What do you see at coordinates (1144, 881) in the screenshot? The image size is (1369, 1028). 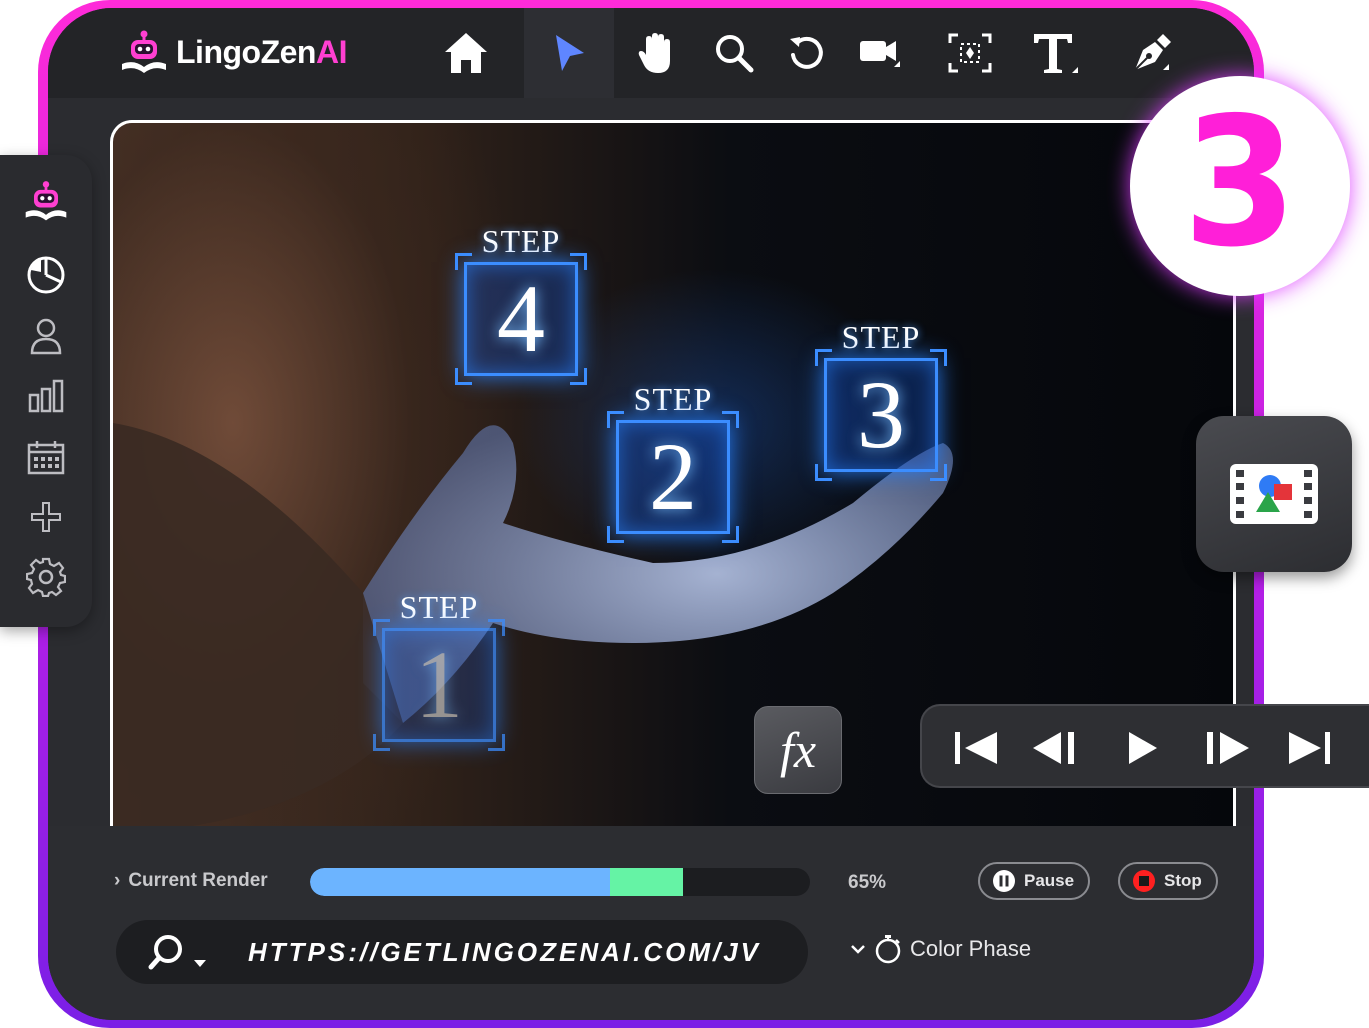 I see `stop-icon` at bounding box center [1144, 881].